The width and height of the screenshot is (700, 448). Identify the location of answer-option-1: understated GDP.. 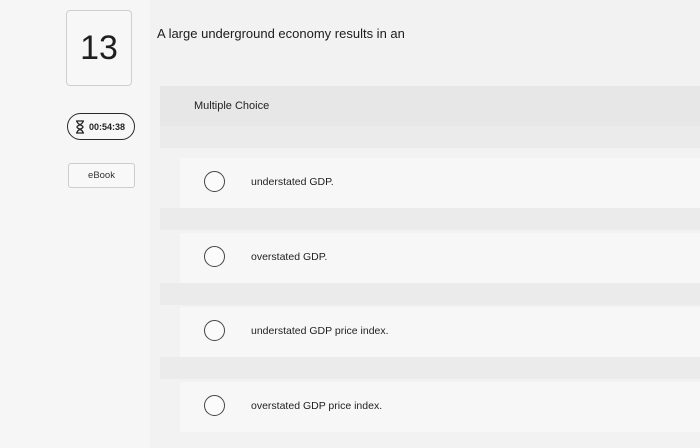
(440, 183).